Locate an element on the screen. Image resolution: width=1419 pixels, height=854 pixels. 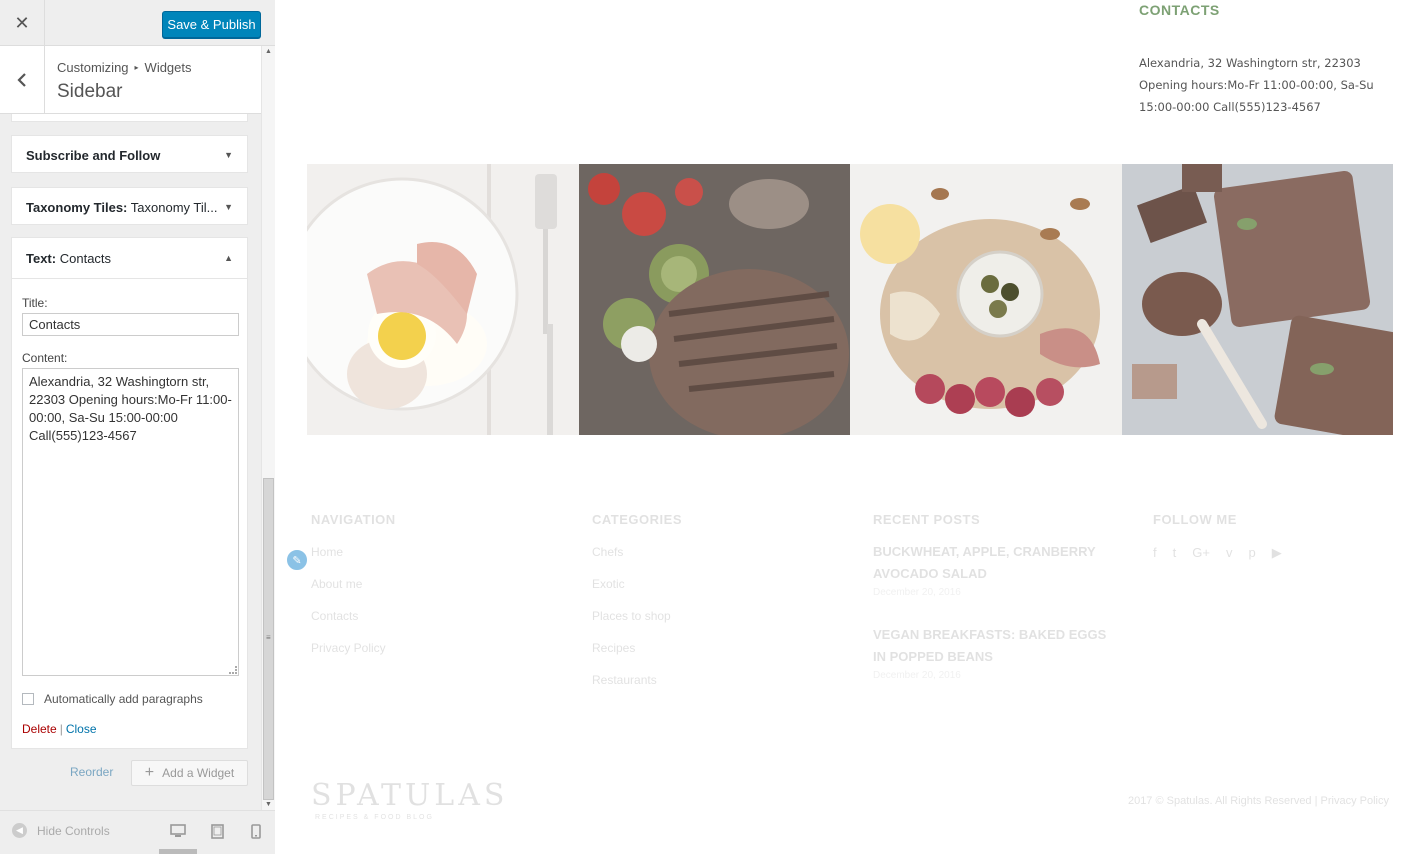
auto-paragraphs-checkbox is located at coordinates (28, 699).